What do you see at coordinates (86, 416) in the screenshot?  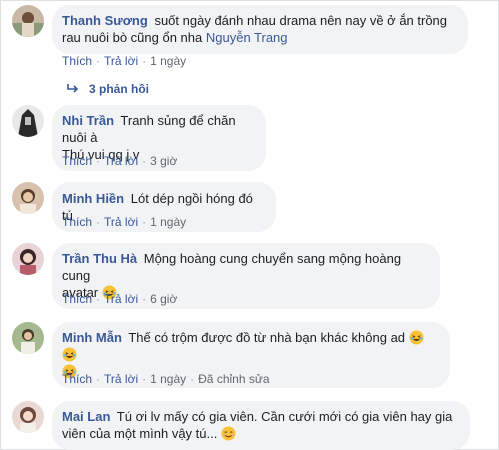 I see `comment-author: Mai Lan` at bounding box center [86, 416].